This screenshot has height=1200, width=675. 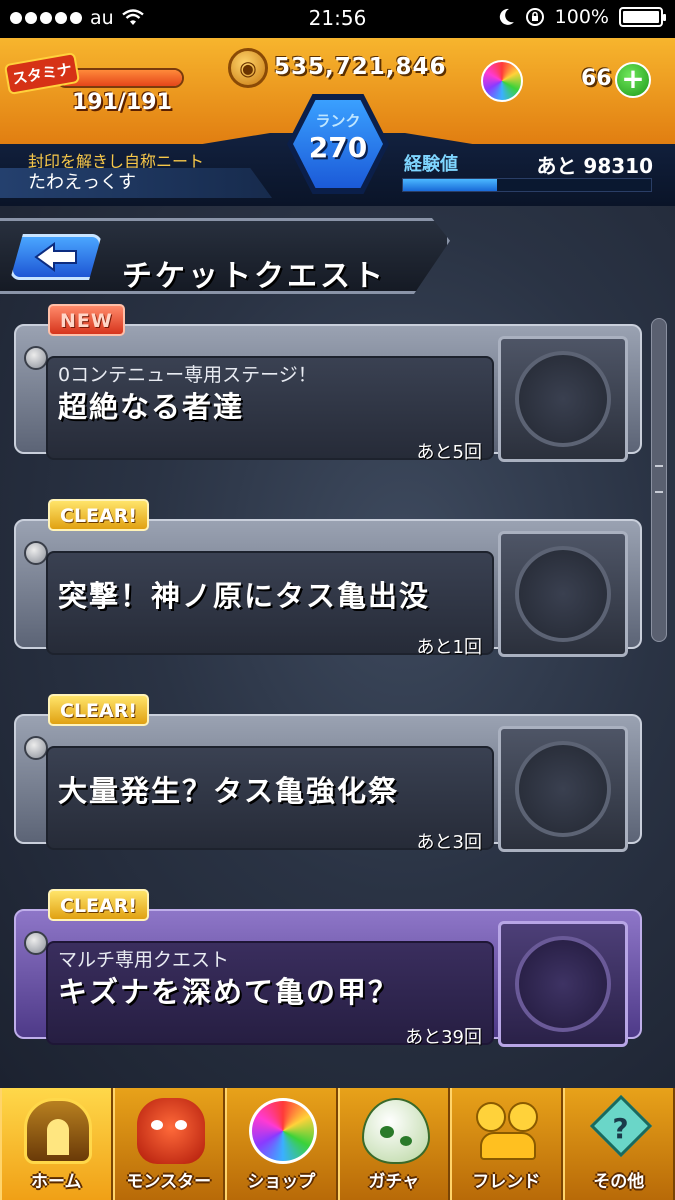 What do you see at coordinates (576, 82) in the screenshot?
I see `orb-panel: 66 +` at bounding box center [576, 82].